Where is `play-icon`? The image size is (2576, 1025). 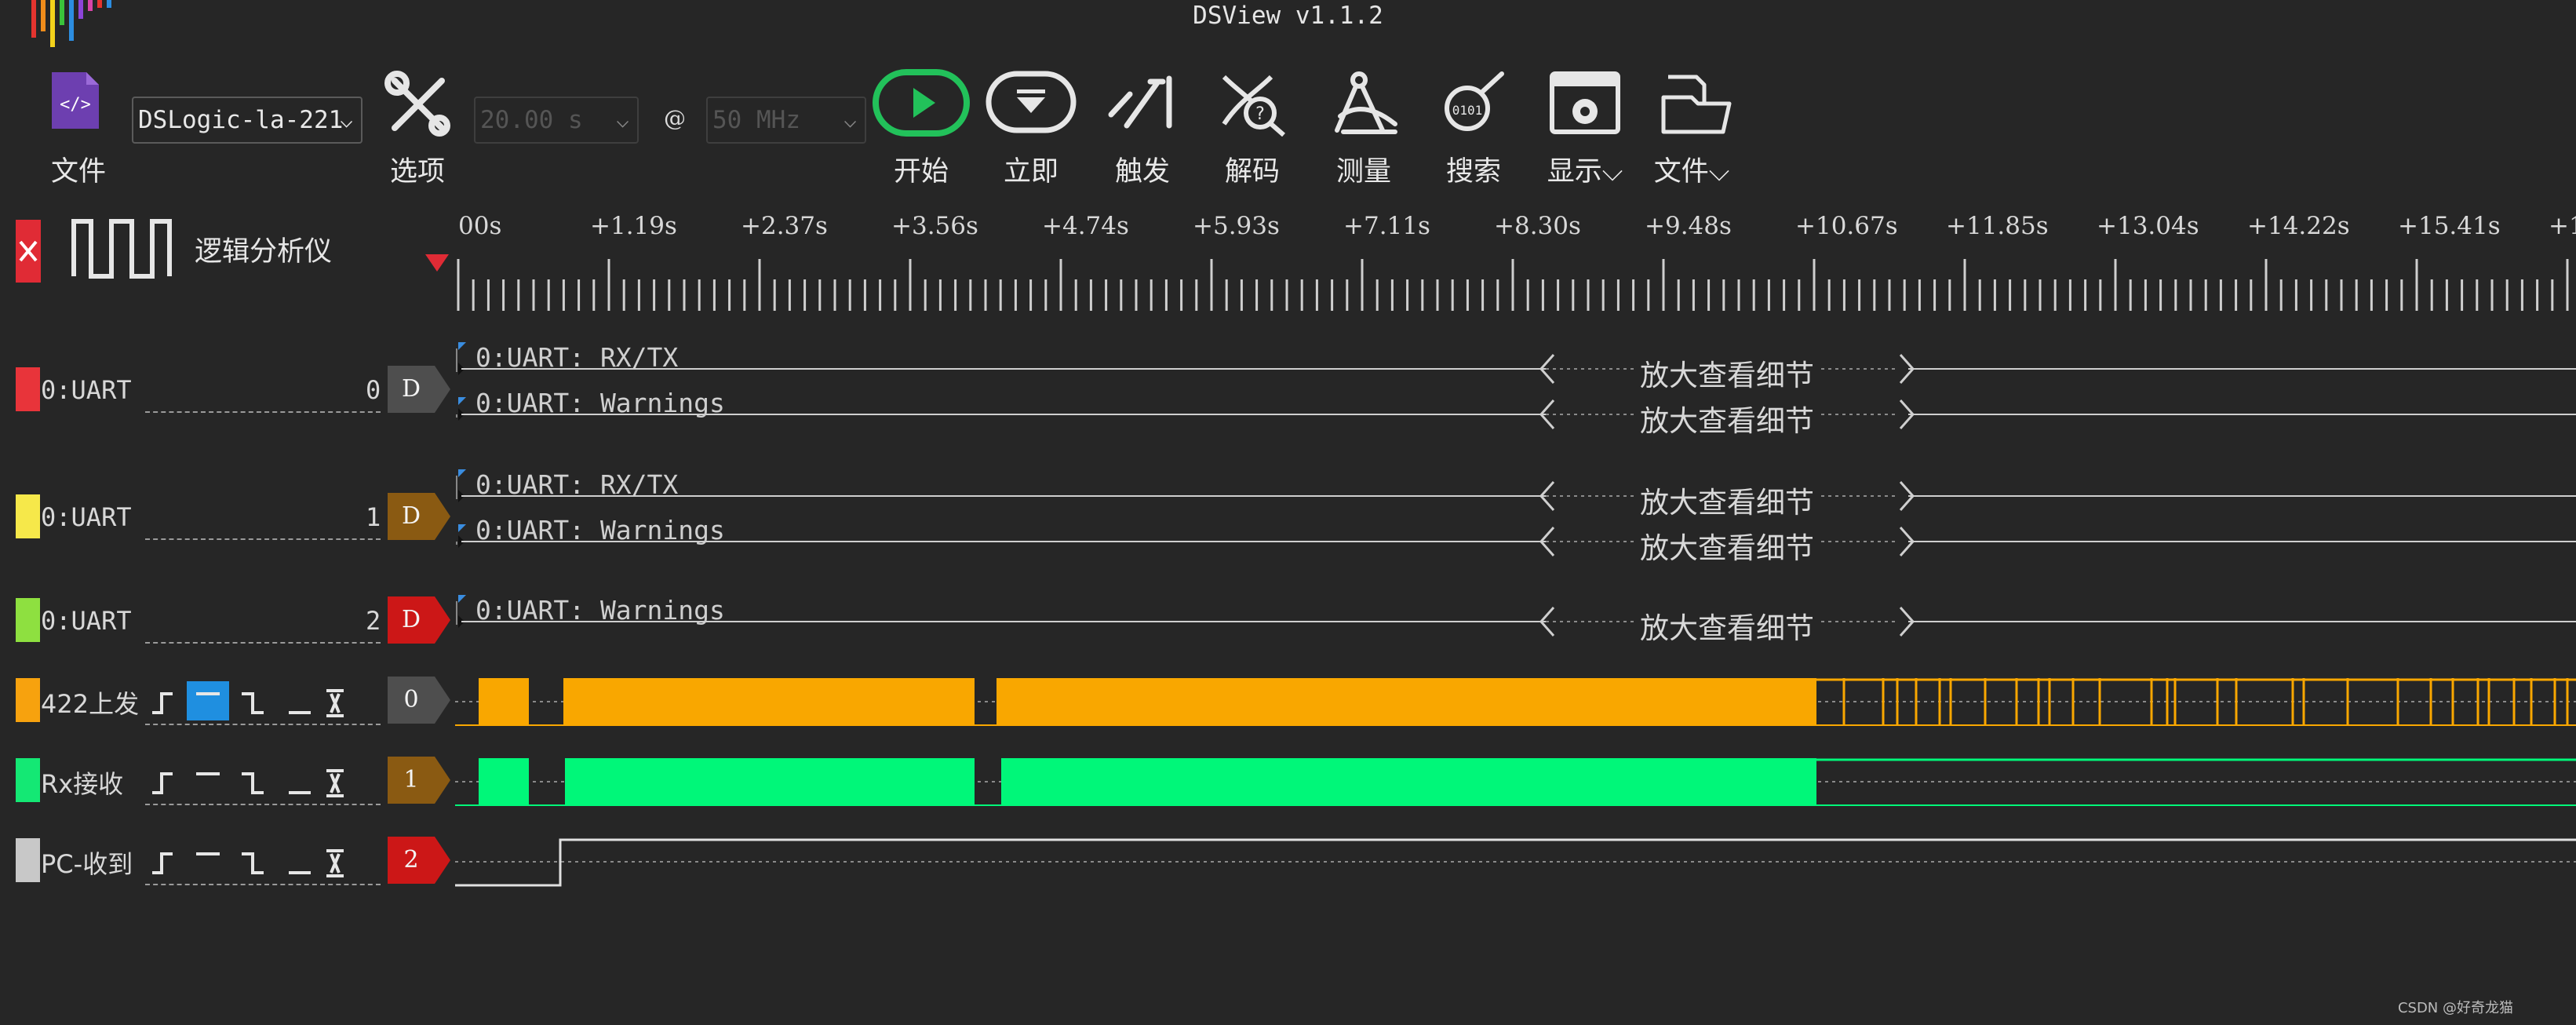 play-icon is located at coordinates (921, 103).